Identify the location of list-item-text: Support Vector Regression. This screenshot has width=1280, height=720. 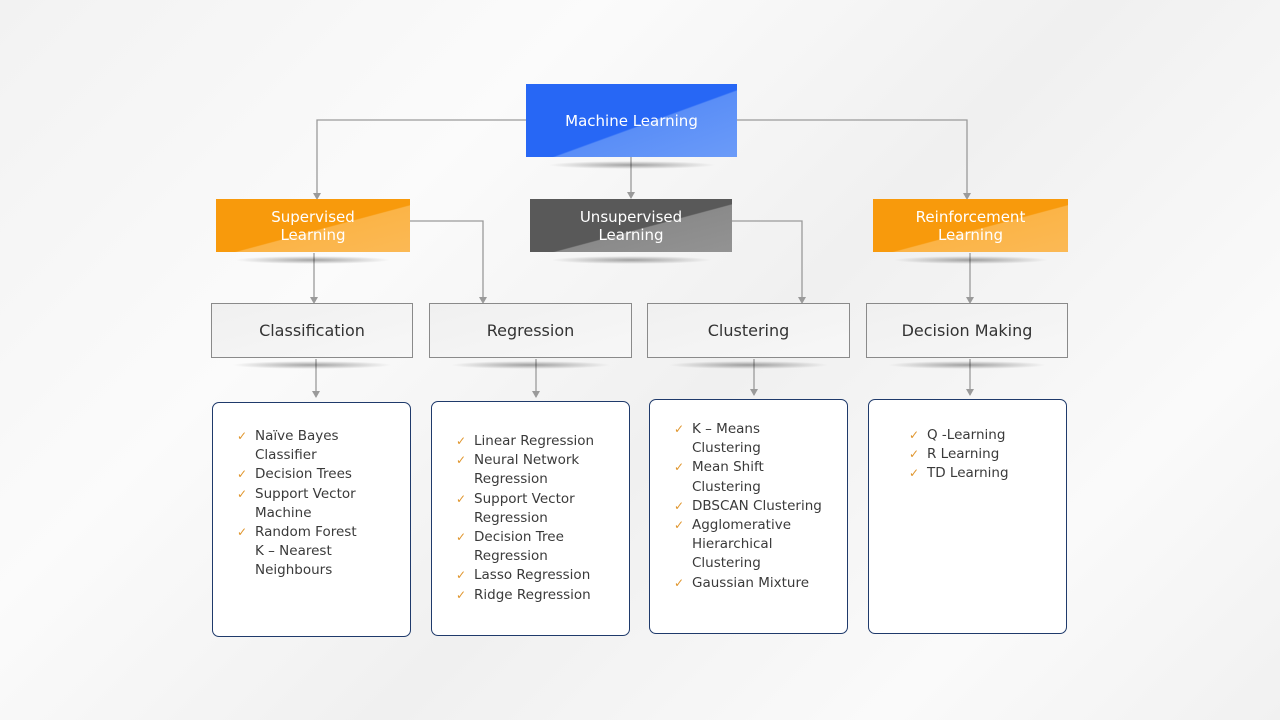
(524, 508).